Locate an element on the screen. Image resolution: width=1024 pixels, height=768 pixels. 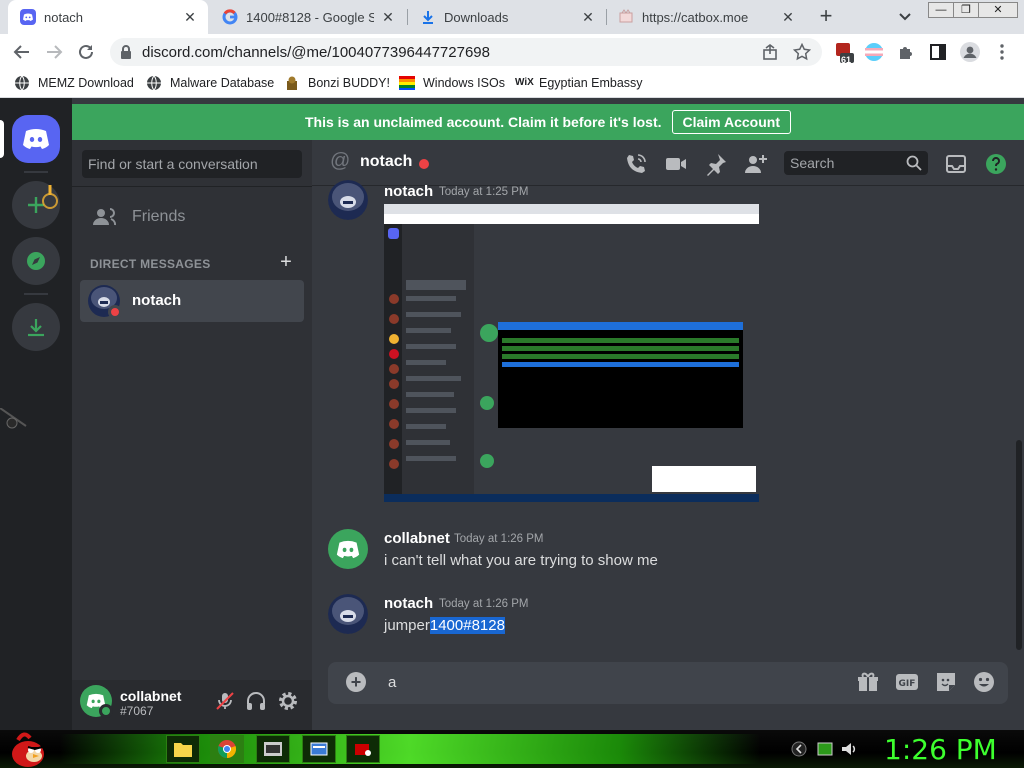
bookmark-label: Windows ISOs is located at coordinates (464, 83).